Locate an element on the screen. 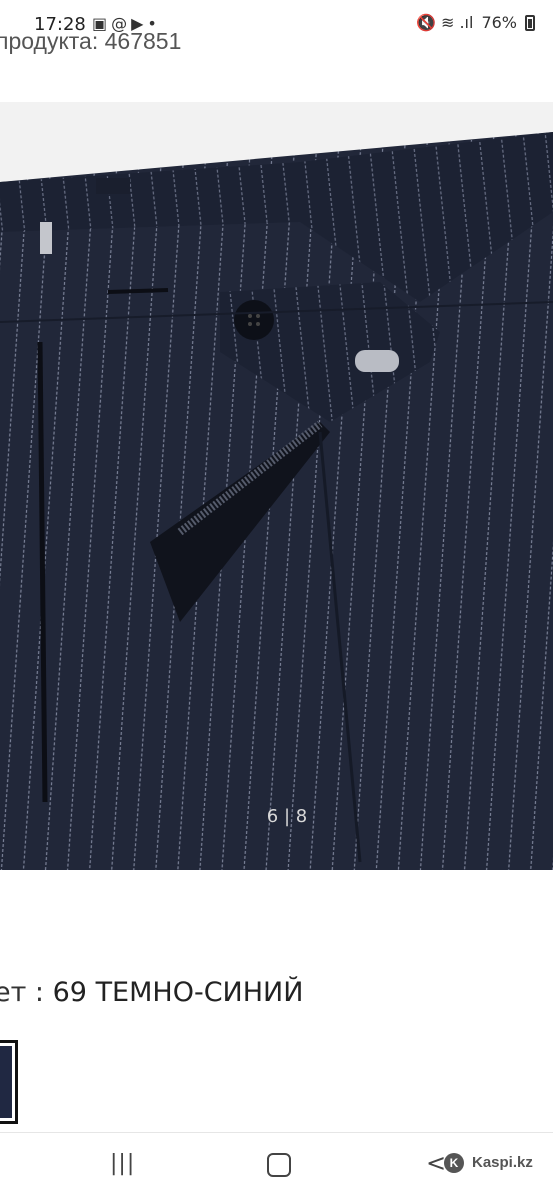  color-swatch-selected is located at coordinates (9, 1082).